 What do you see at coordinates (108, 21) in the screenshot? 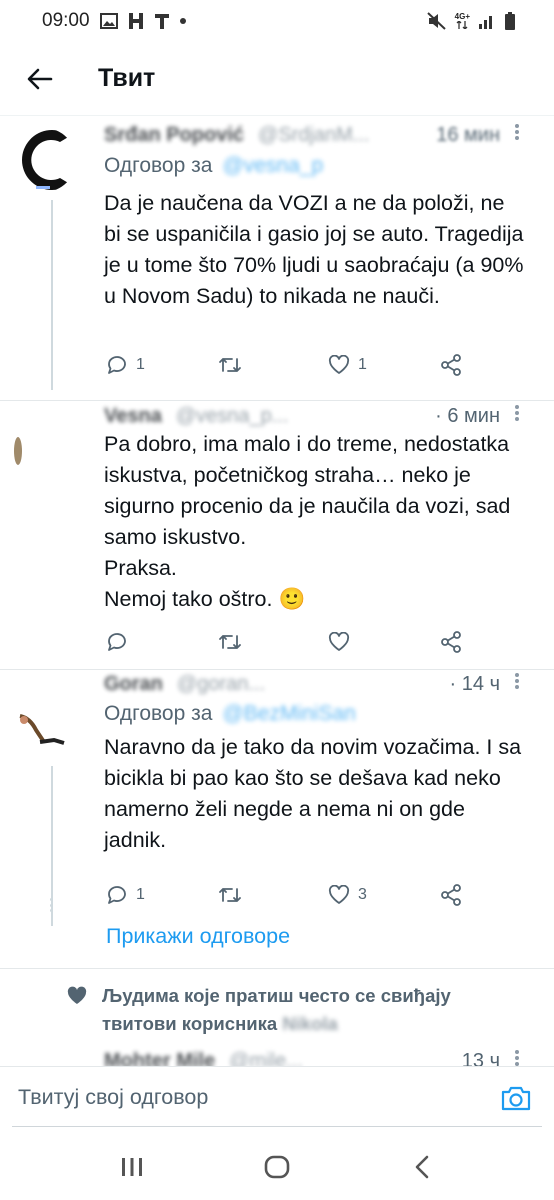
I see `gallery-icon` at bounding box center [108, 21].